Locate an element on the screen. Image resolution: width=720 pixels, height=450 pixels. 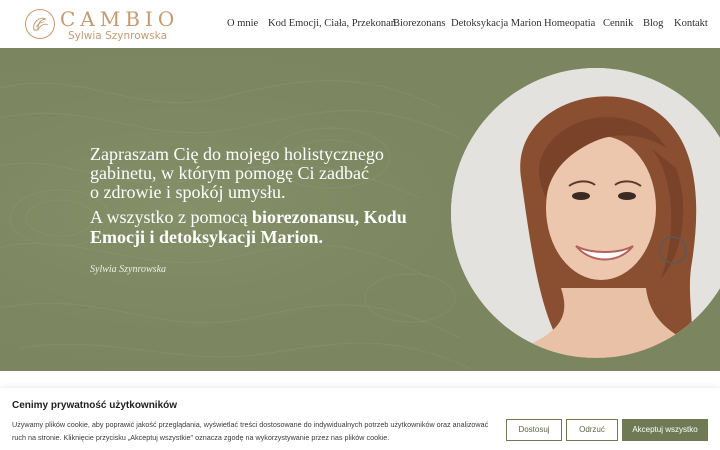
reject-button: Odrzuć is located at coordinates (592, 430).